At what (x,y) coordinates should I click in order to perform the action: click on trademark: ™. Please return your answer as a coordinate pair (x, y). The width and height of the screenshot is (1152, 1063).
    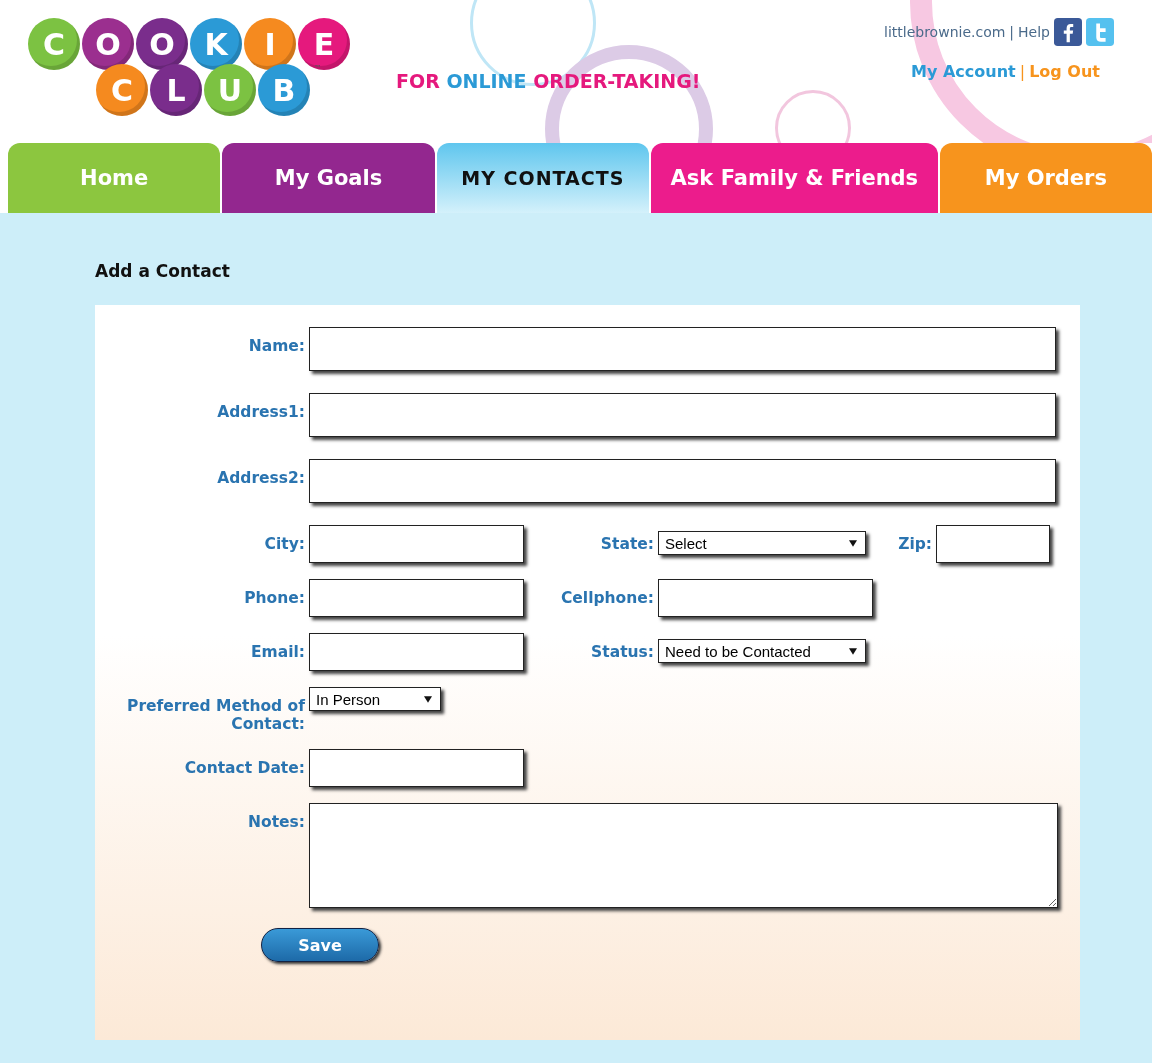
    Looking at the image, I should click on (318, 68).